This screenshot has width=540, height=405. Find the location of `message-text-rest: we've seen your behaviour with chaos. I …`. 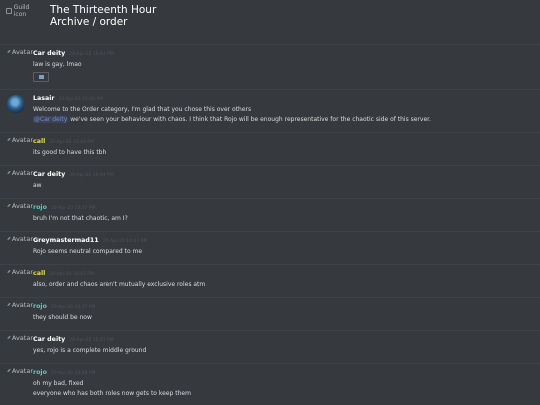

message-text-rest: we've seen your behaviour with chaos. I … is located at coordinates (249, 119).